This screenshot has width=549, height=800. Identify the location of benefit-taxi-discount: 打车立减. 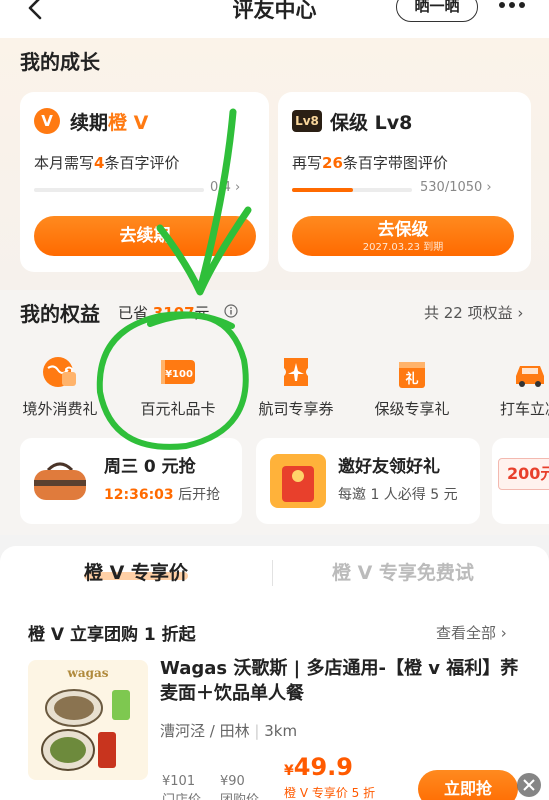
(514, 394).